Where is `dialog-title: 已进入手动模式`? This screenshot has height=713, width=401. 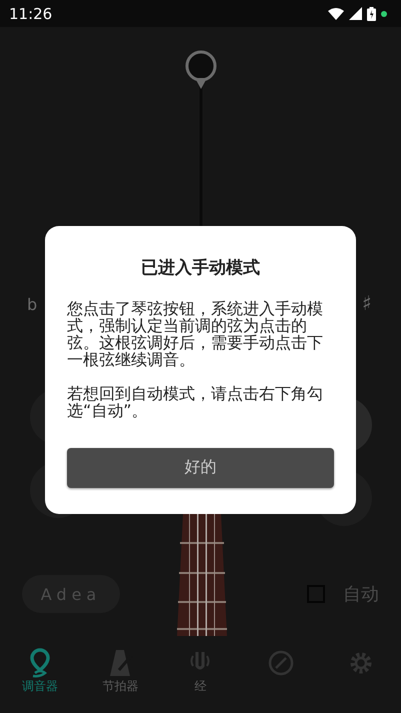 dialog-title: 已进入手动模式 is located at coordinates (200, 268).